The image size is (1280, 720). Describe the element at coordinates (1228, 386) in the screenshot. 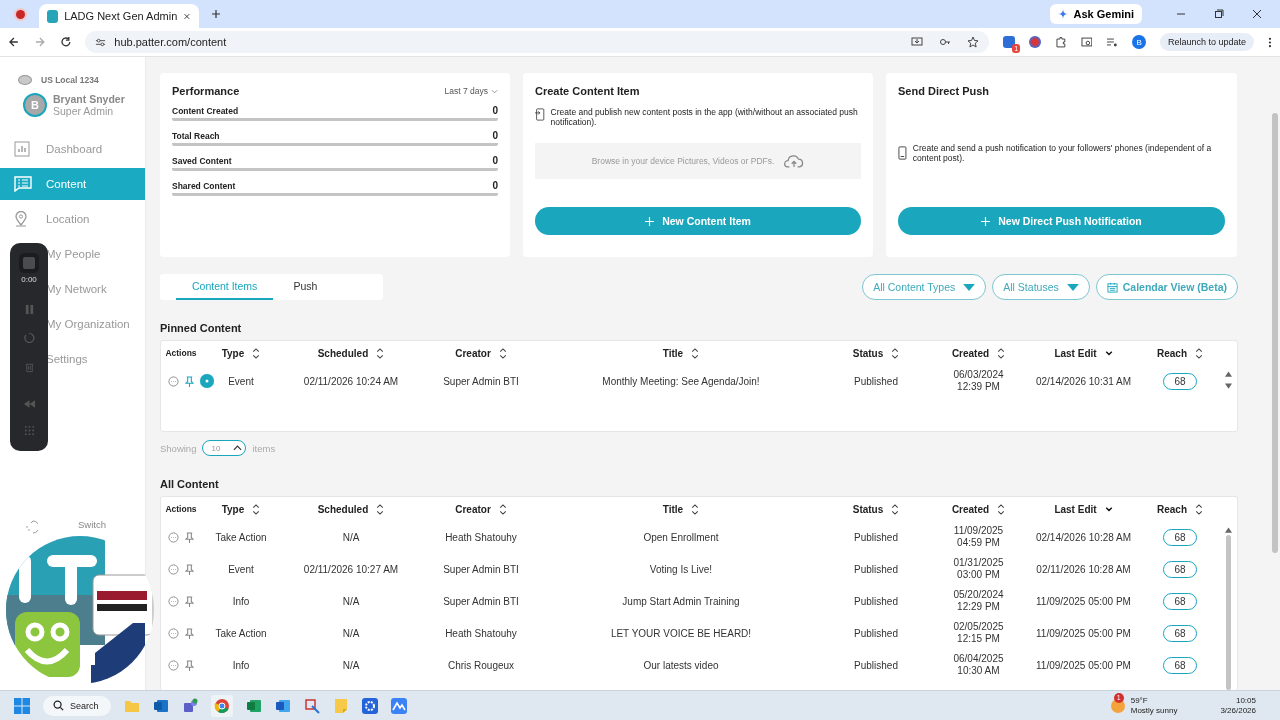

I see `scroll-down-icon` at that location.